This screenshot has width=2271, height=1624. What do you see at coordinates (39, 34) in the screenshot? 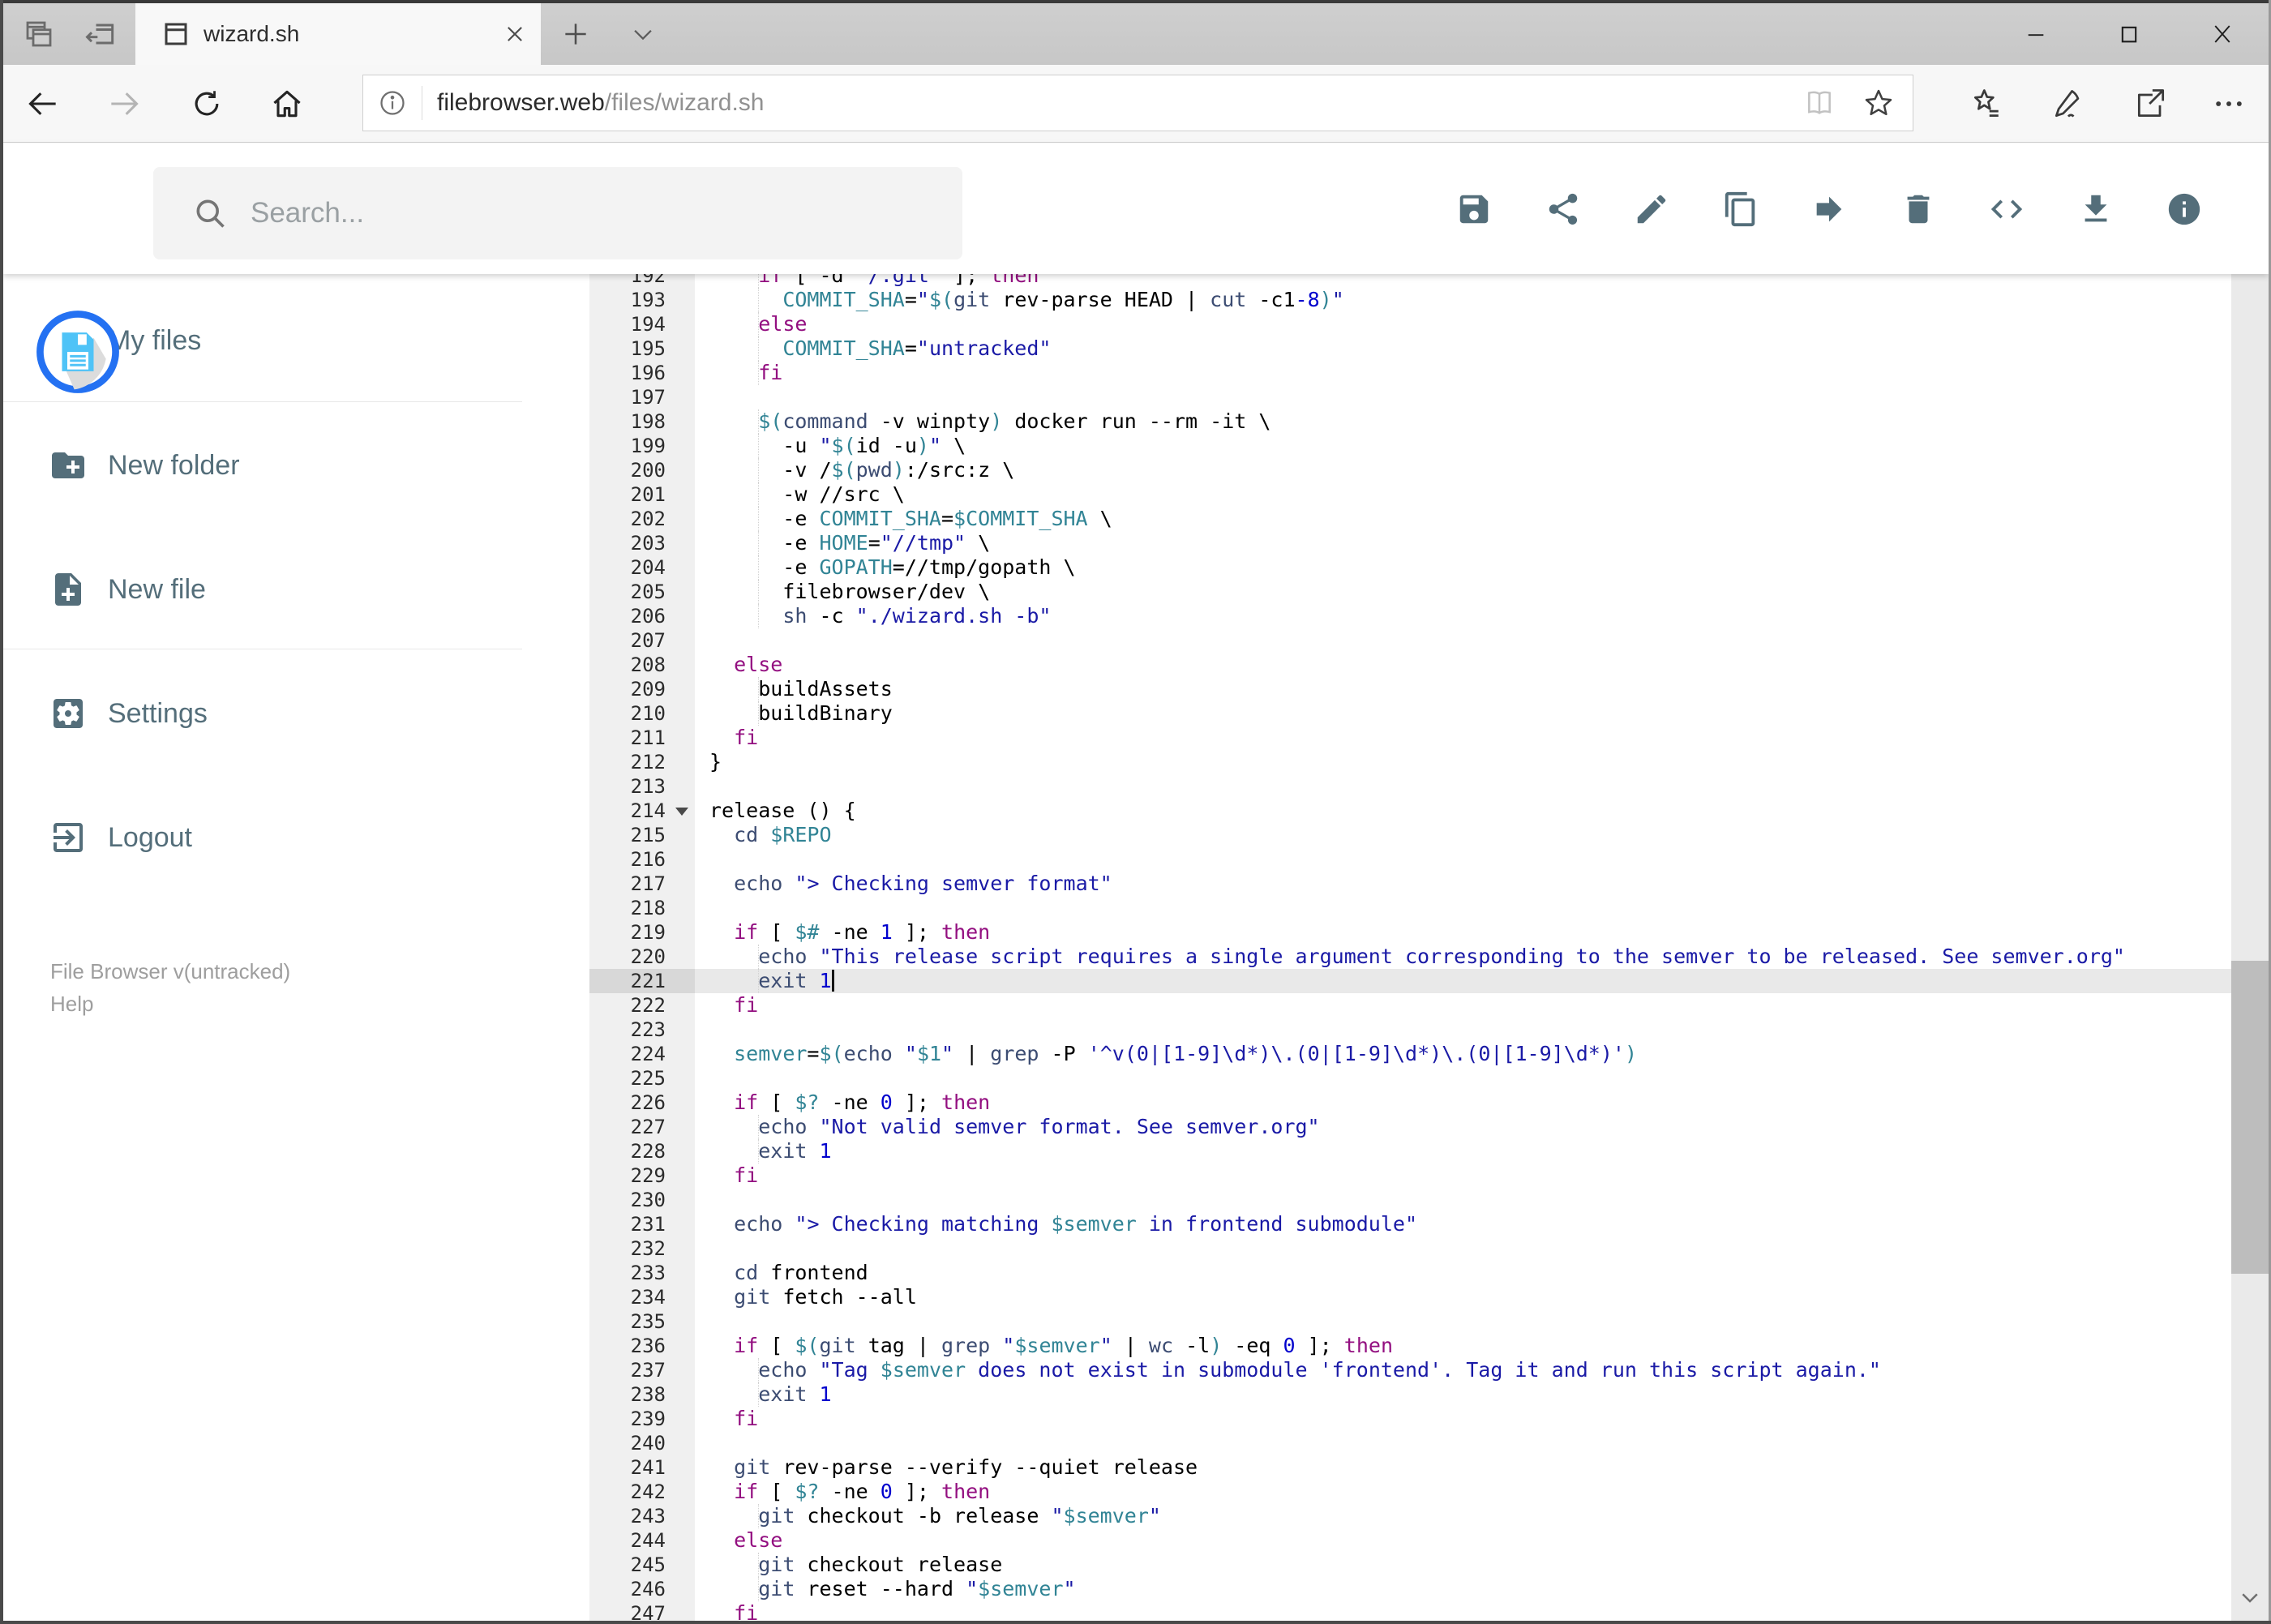
I see `tab-preview-button` at bounding box center [39, 34].